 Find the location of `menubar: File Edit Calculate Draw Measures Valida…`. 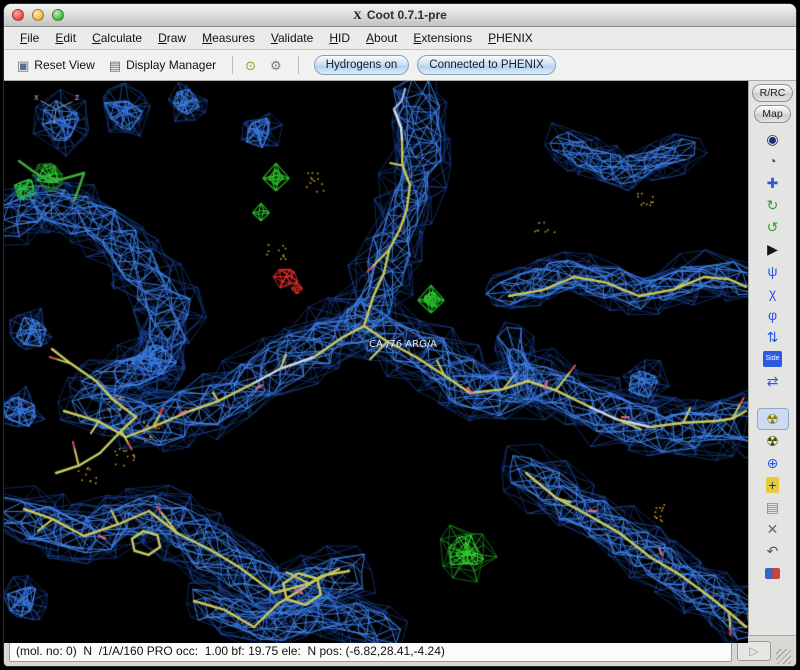

menubar: File Edit Calculate Draw Measures Valida… is located at coordinates (400, 38).